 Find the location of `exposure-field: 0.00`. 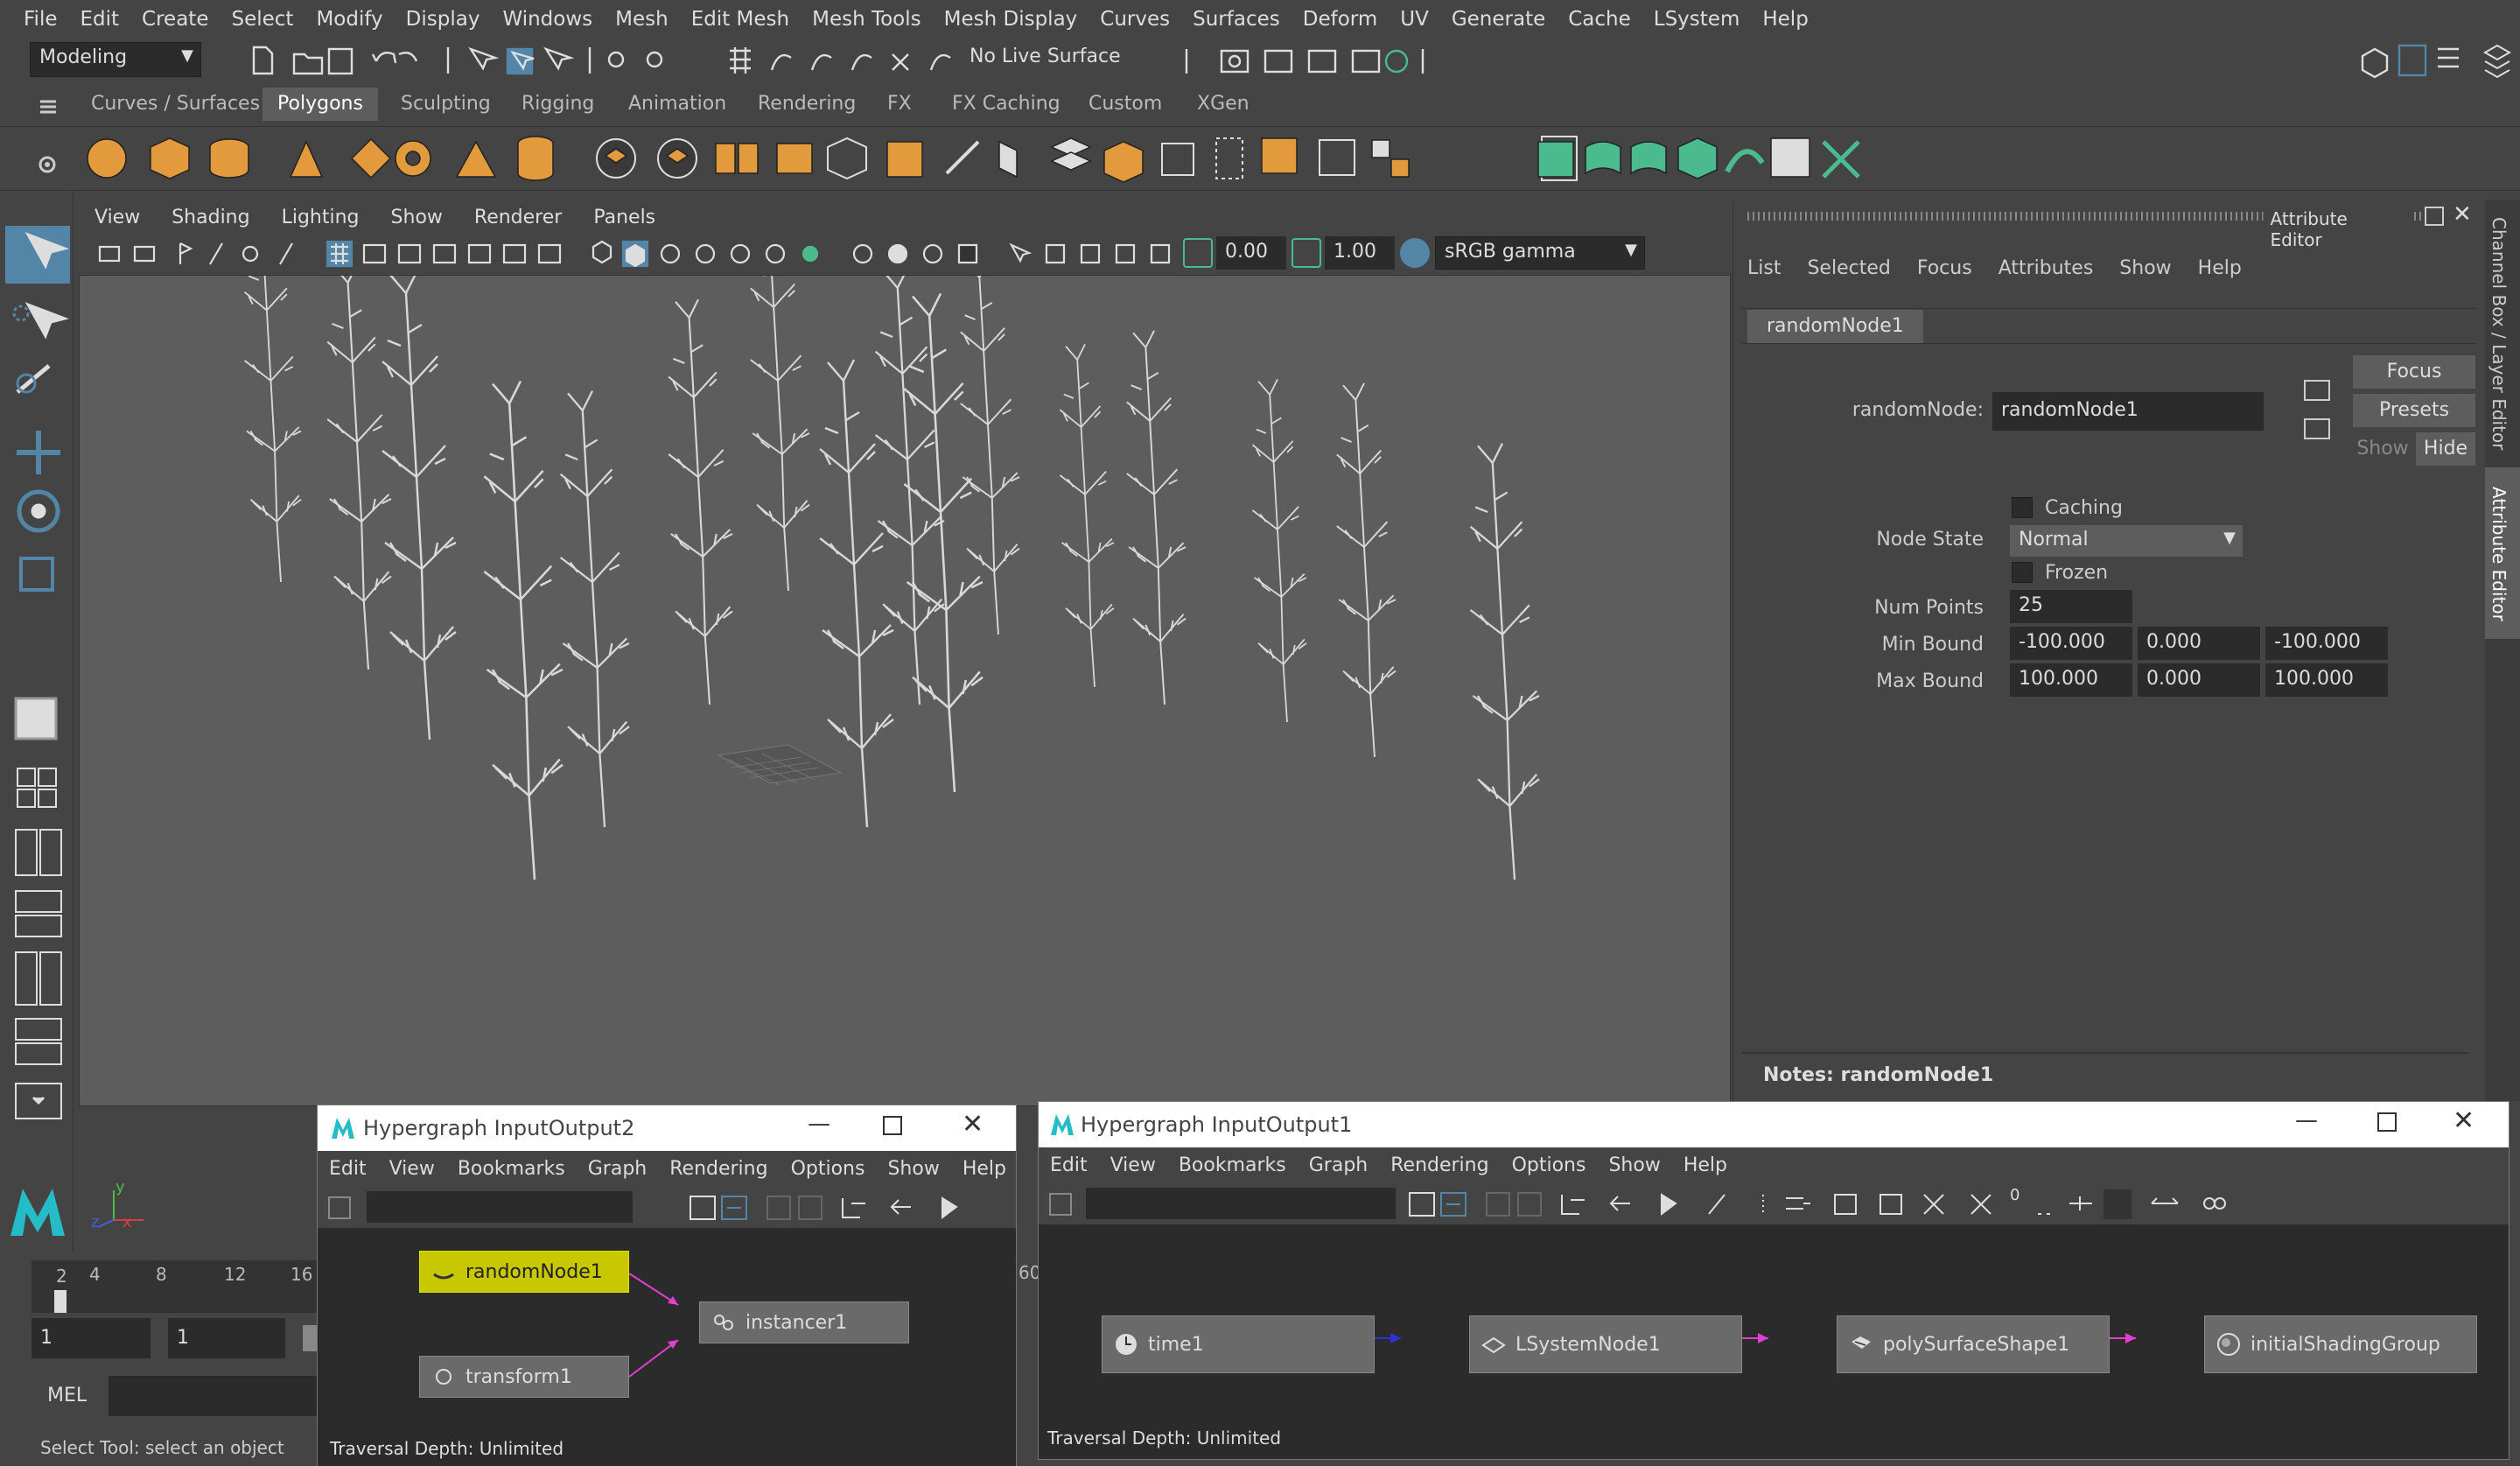

exposure-field: 0.00 is located at coordinates (1251, 253).